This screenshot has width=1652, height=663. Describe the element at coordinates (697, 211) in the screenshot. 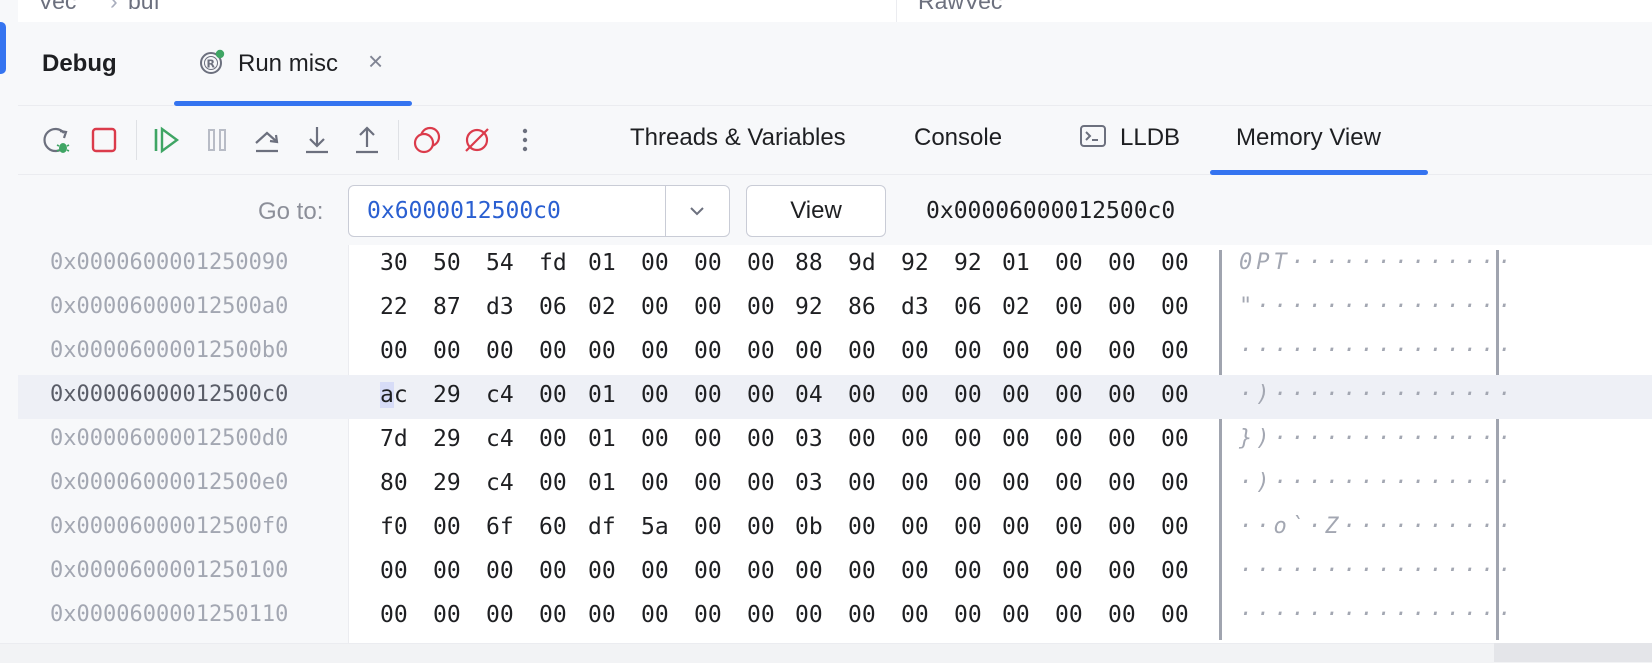

I see `address-dropdown-button` at that location.